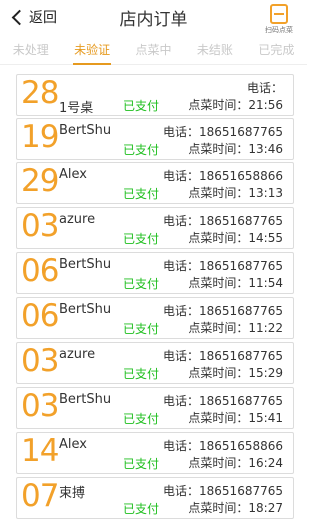  I want to click on order-card: 29 Alex 已支付 电话：18651658866 点菜时间：13:13, so click(155, 183).